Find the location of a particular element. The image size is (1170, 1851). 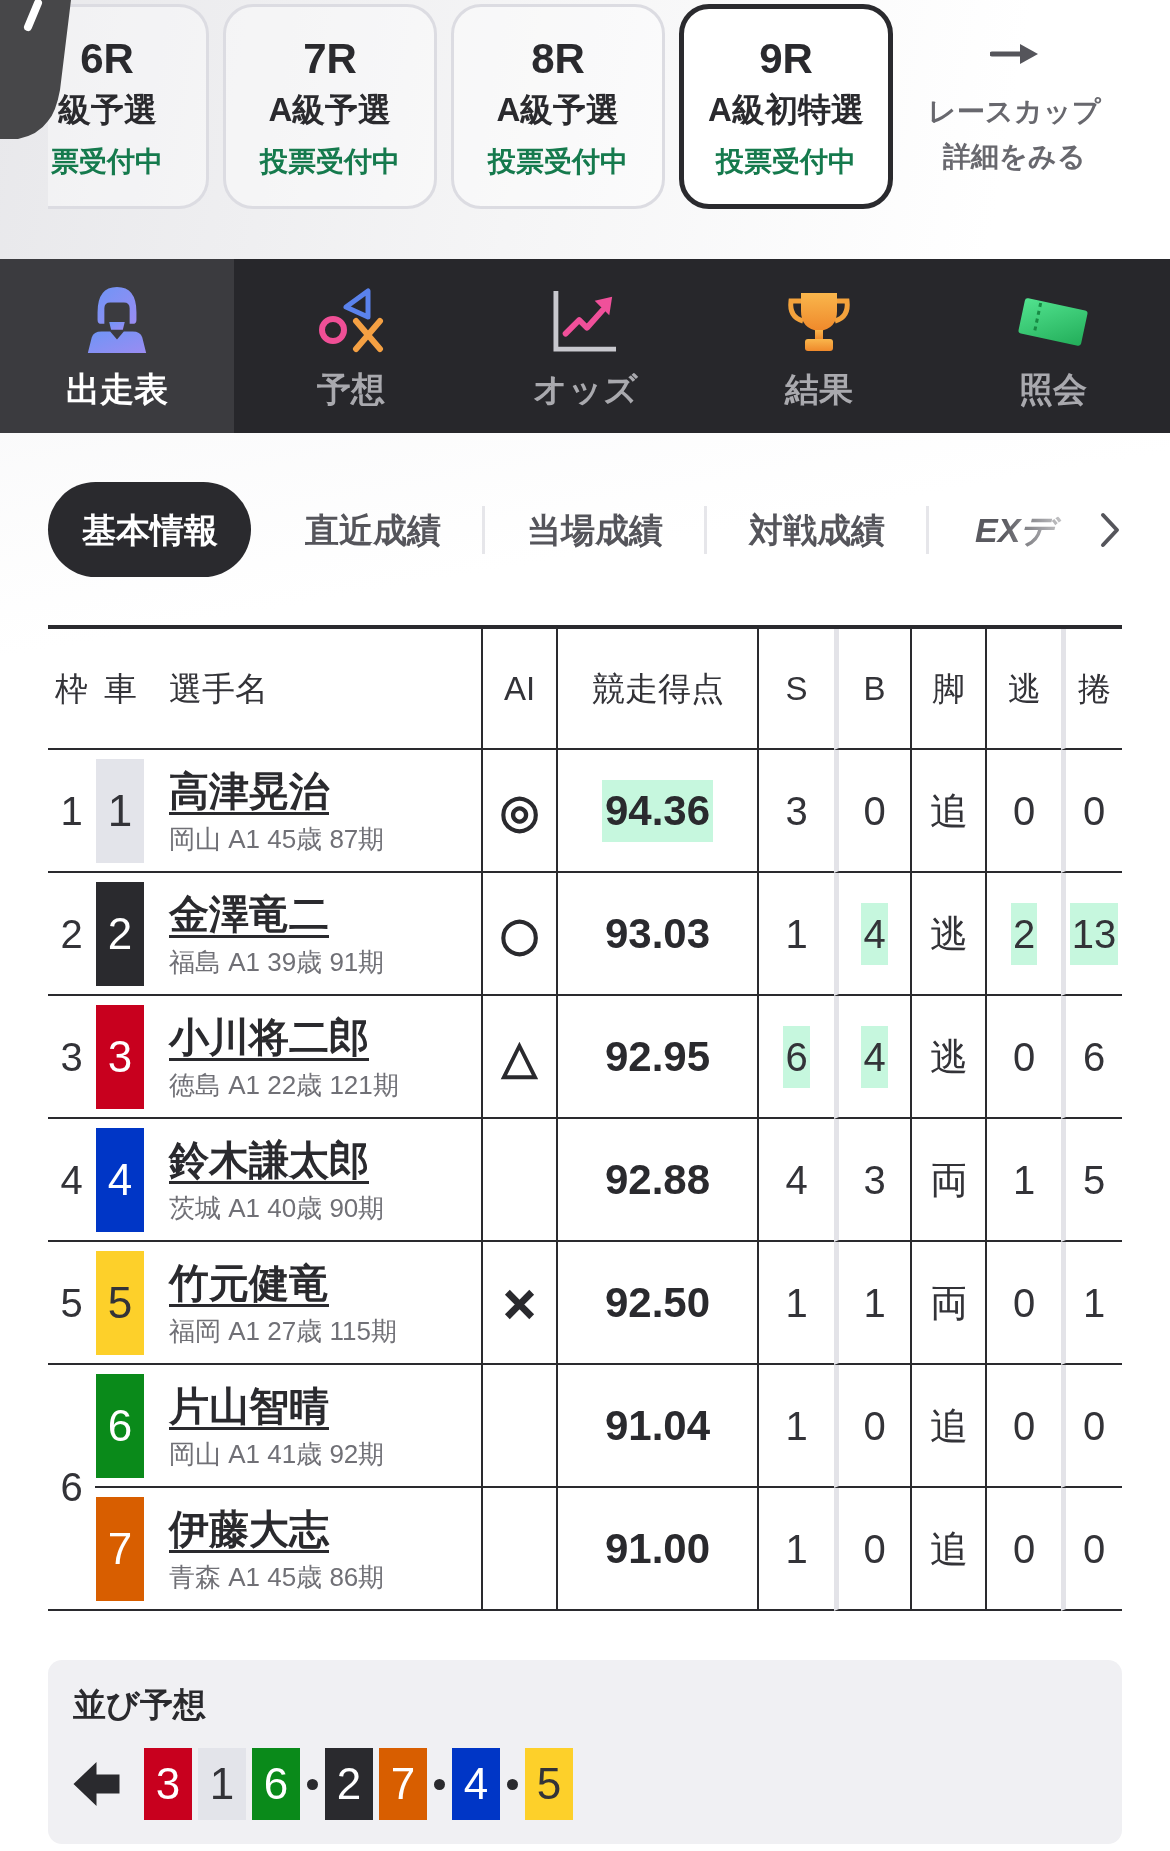

stat-value: 6 is located at coordinates (1094, 1057).